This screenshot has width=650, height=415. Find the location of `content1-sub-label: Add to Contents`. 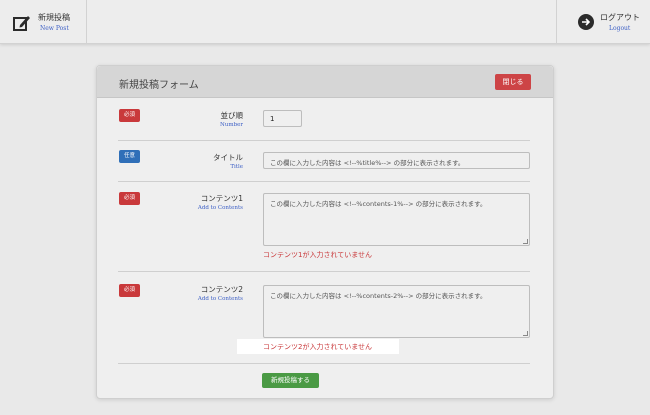

content1-sub-label: Add to Contents is located at coordinates (220, 208).